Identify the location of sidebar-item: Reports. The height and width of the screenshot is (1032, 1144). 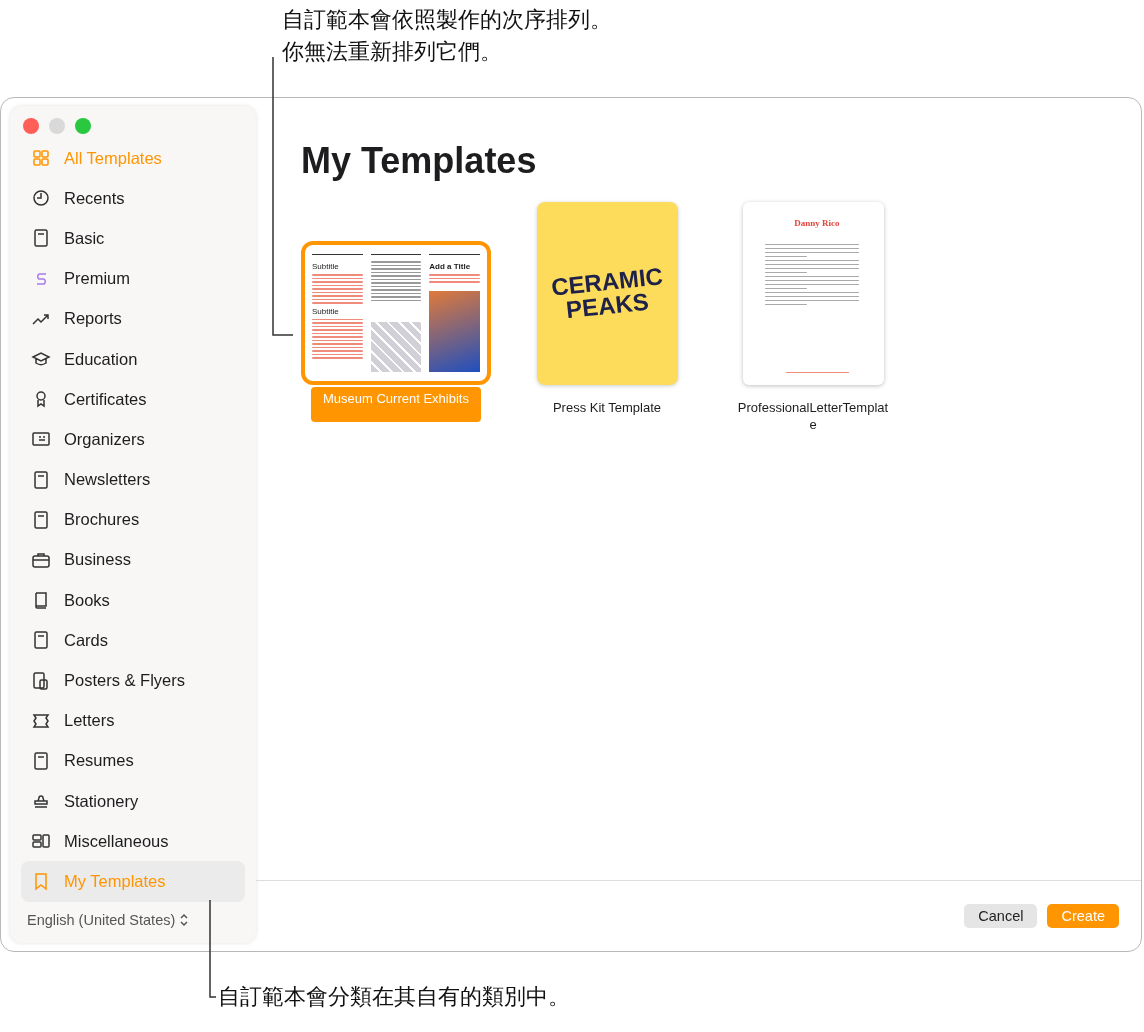
(133, 318).